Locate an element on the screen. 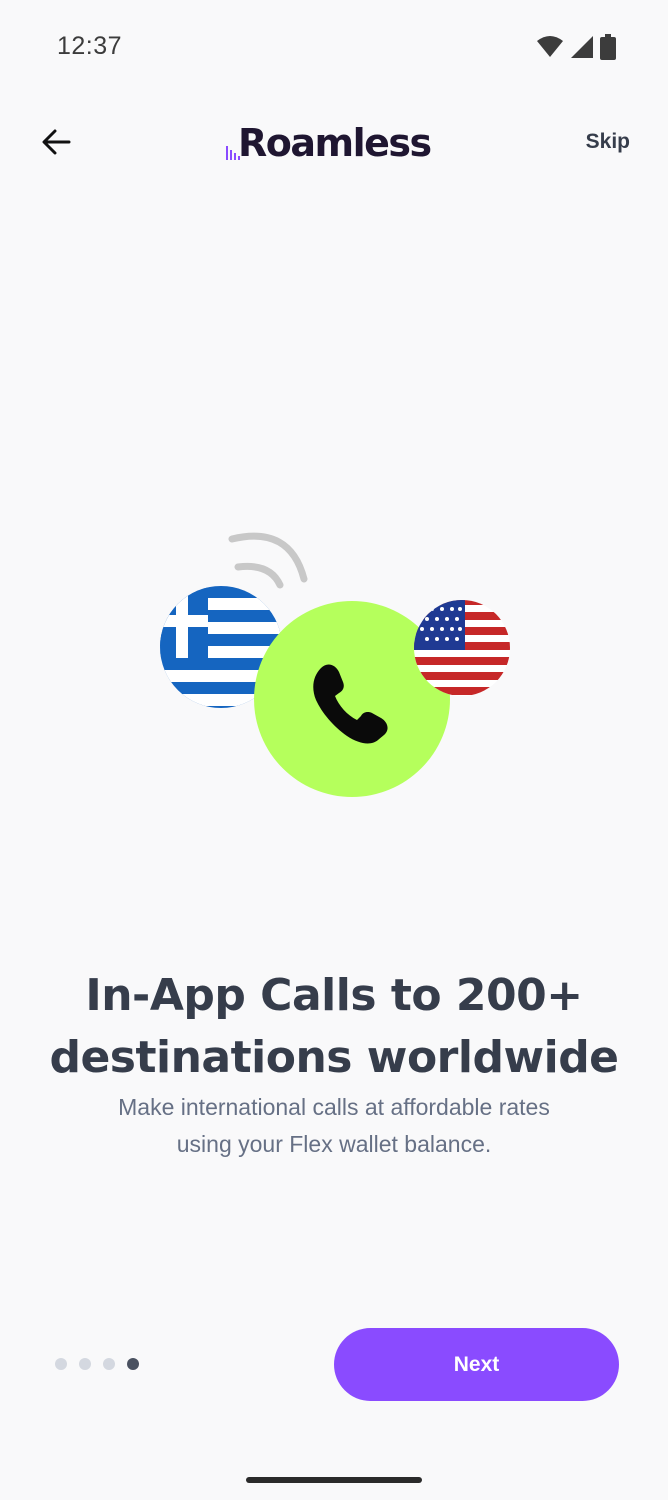  page-indicator is located at coordinates (97, 1364).